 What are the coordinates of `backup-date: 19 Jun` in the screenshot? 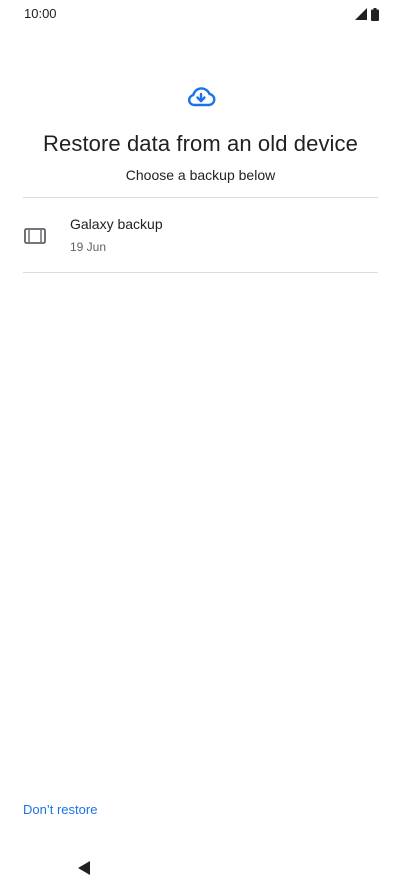 It's located at (88, 247).